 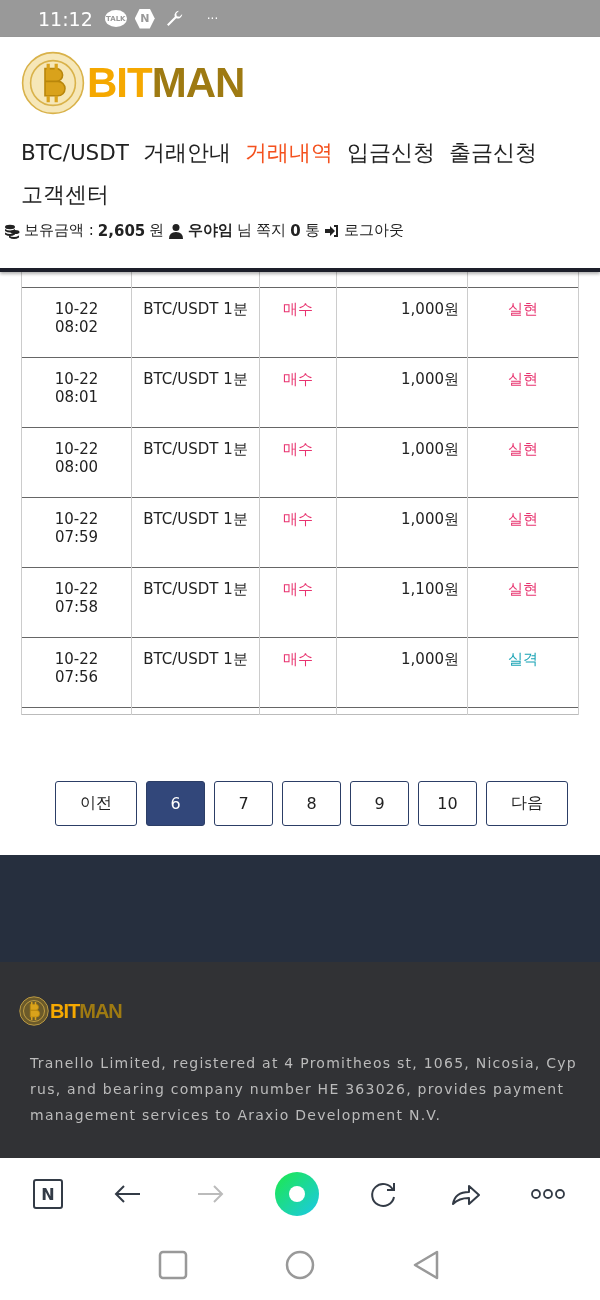 What do you see at coordinates (271, 230) in the screenshot?
I see `messages-label: 쪽지` at bounding box center [271, 230].